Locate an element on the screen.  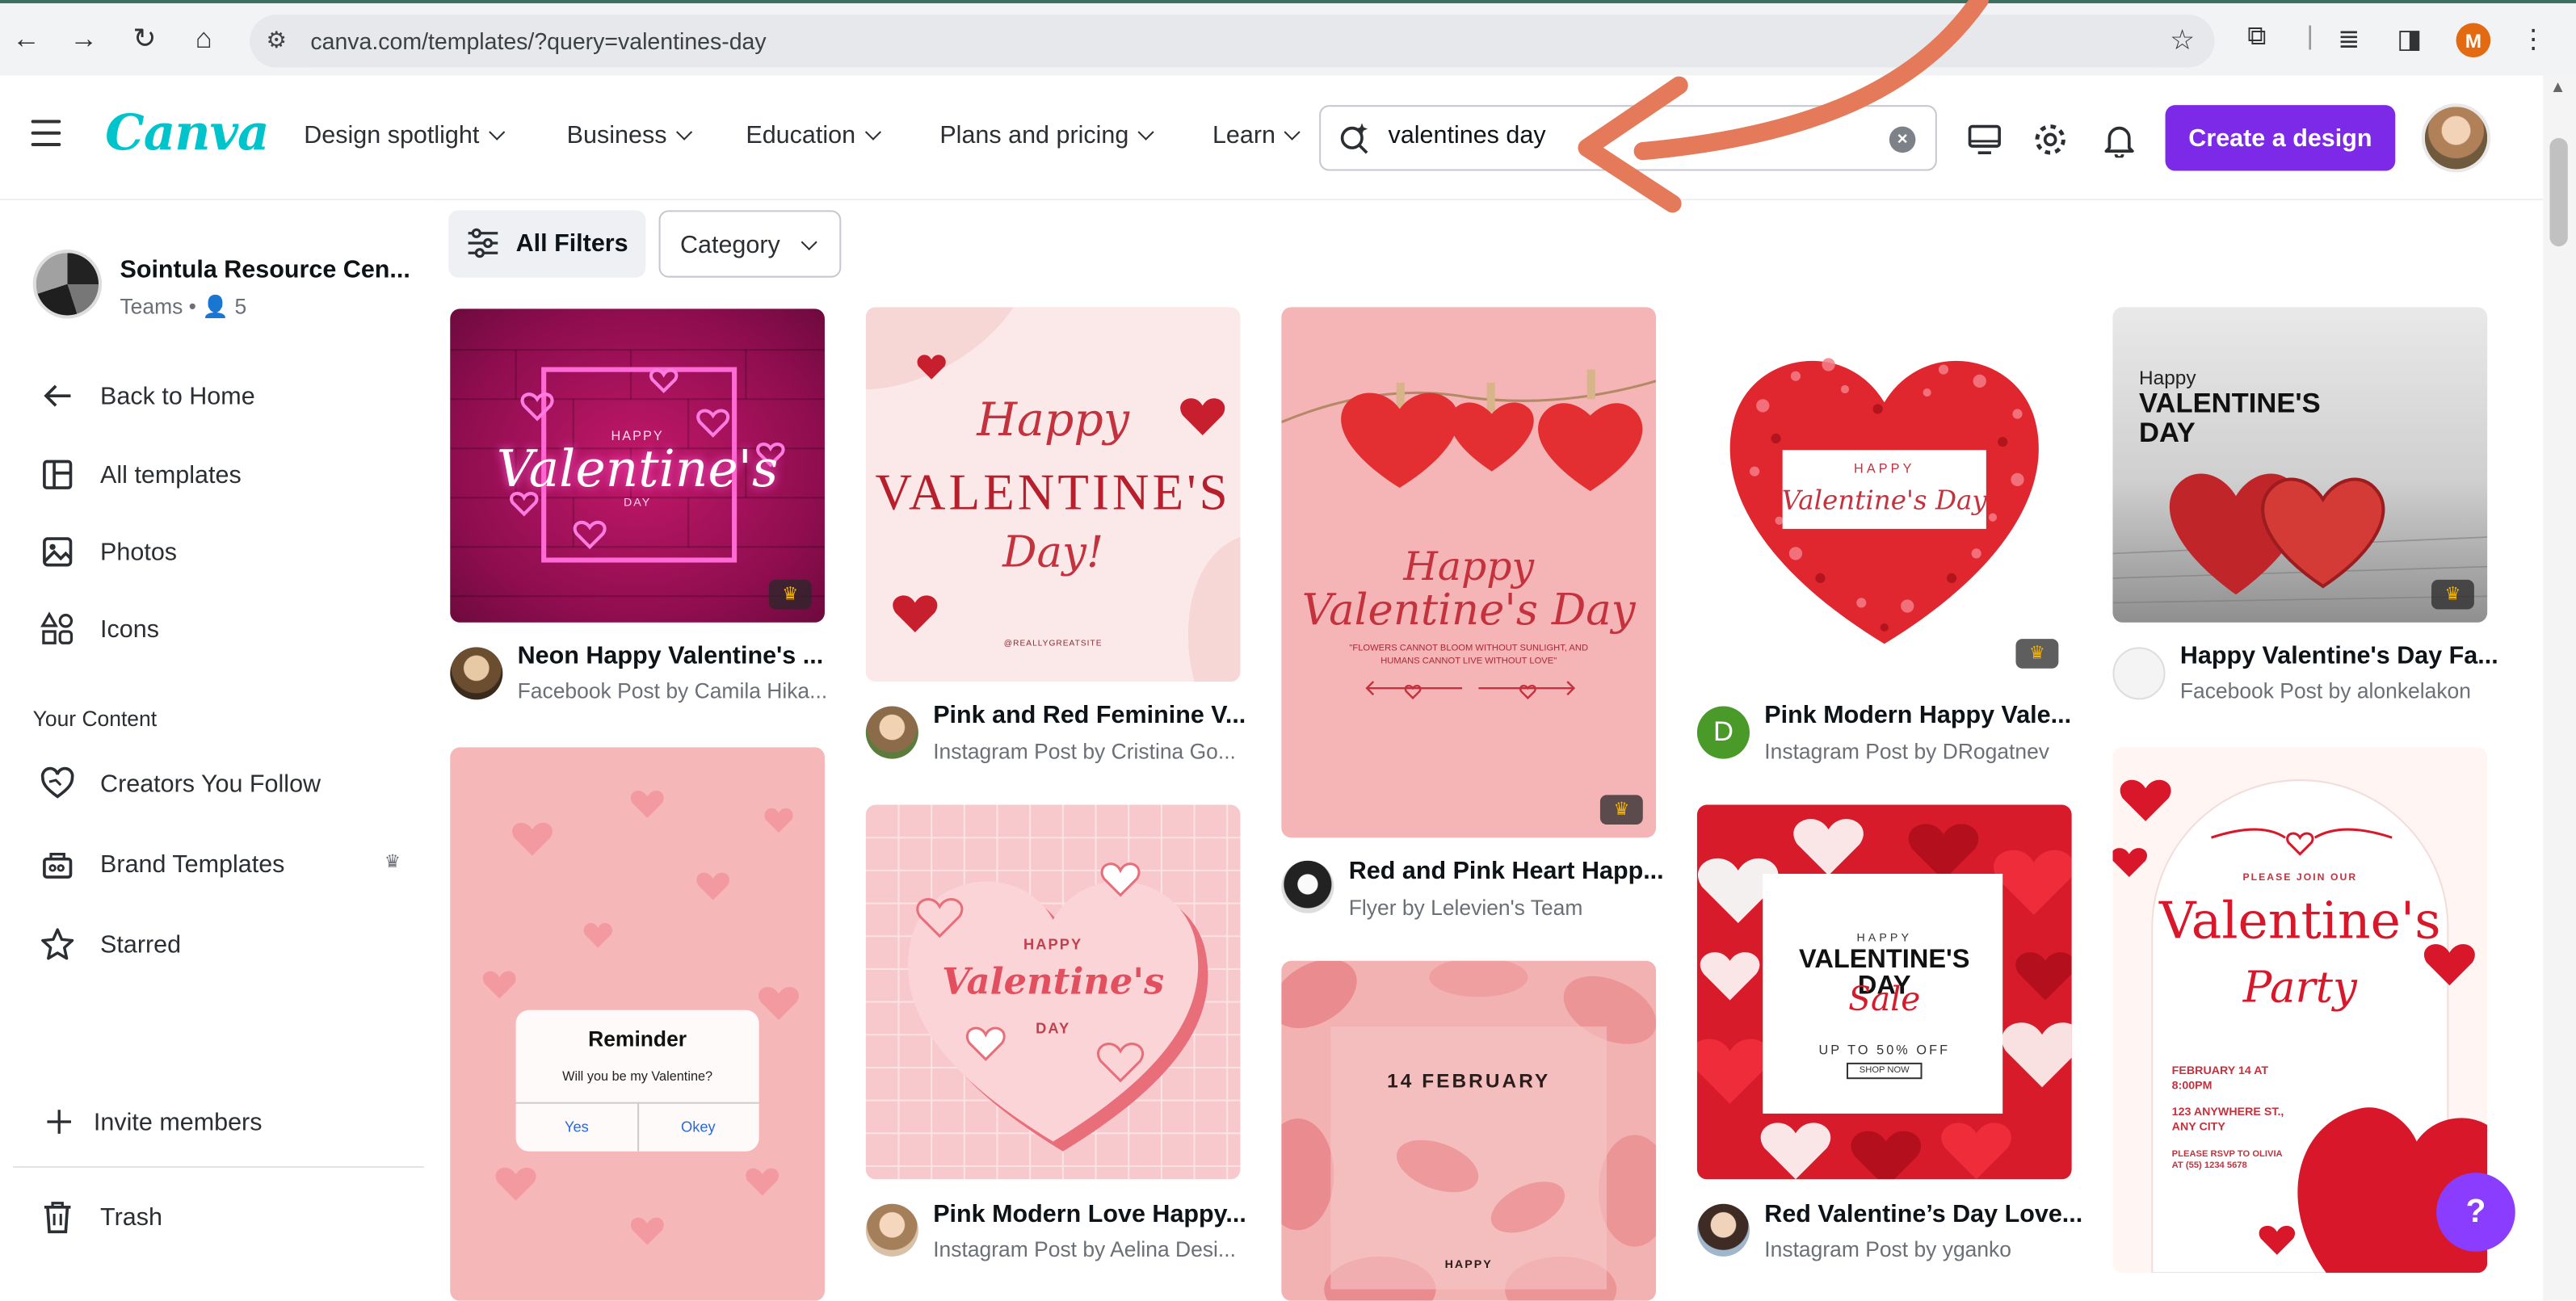
notification-bell-icon is located at coordinates (2119, 140).